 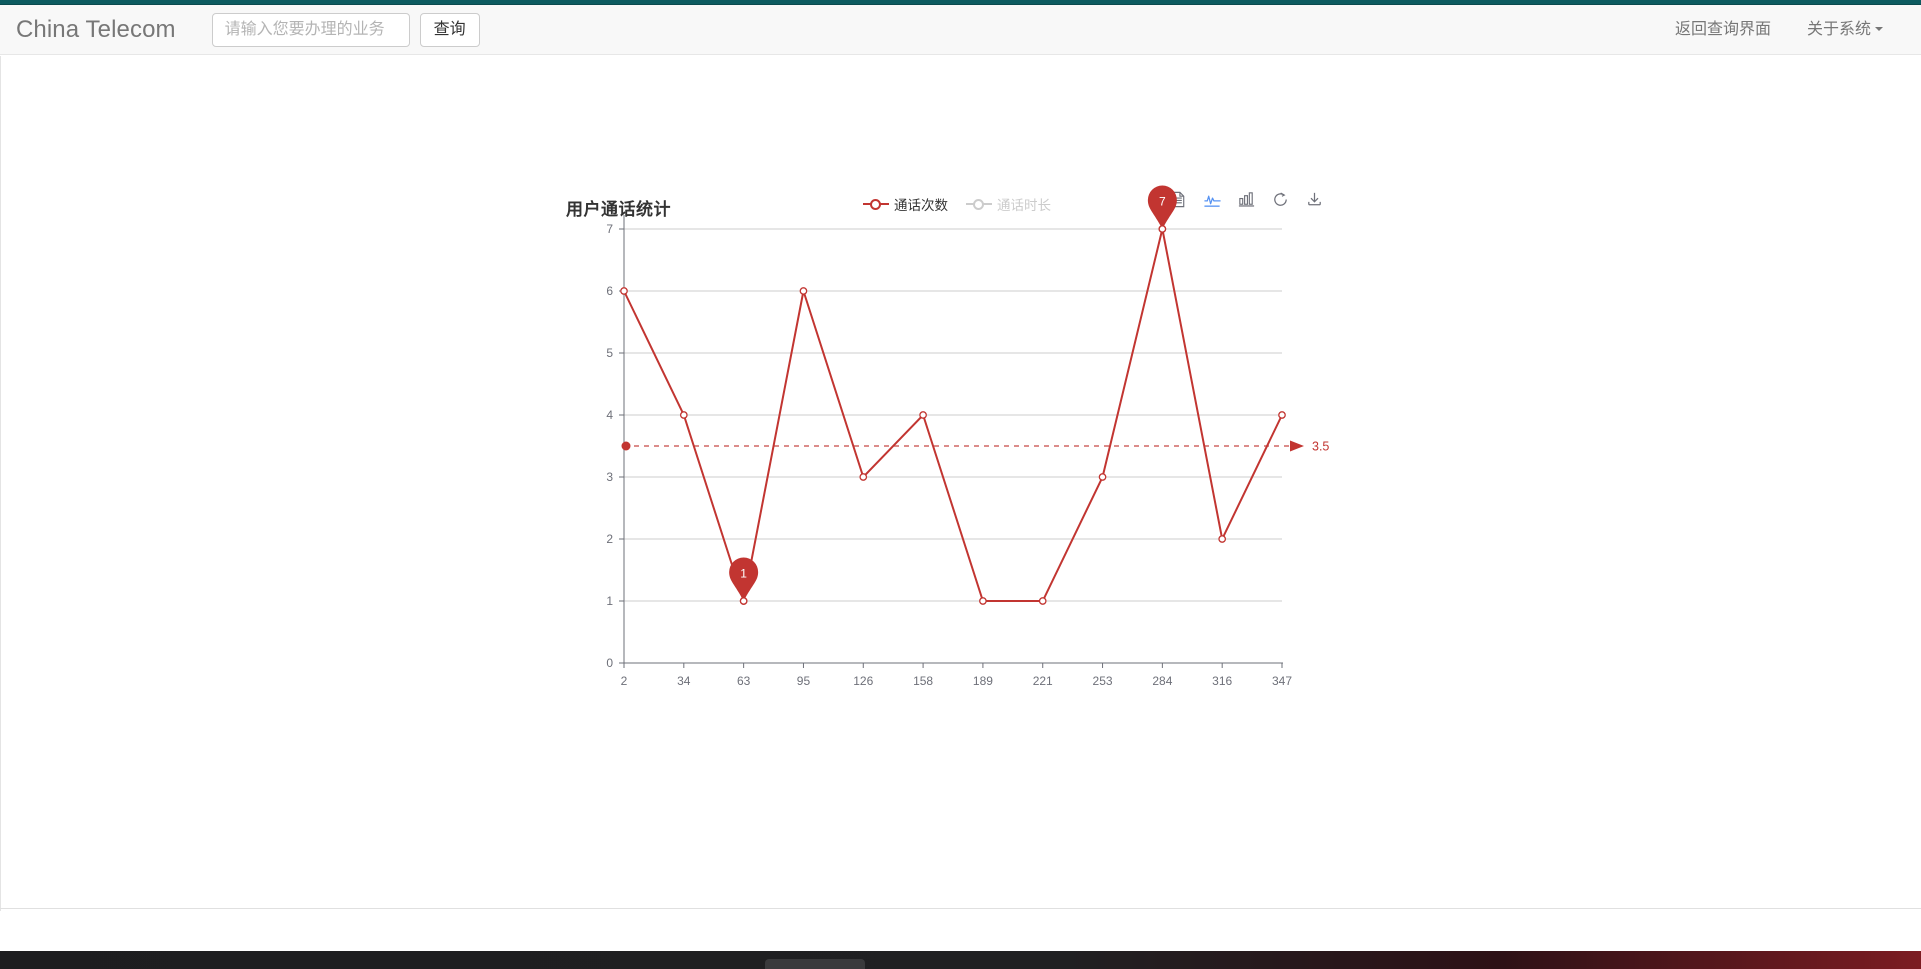 What do you see at coordinates (609, 663) in the screenshot?
I see `y-axis-label: 0` at bounding box center [609, 663].